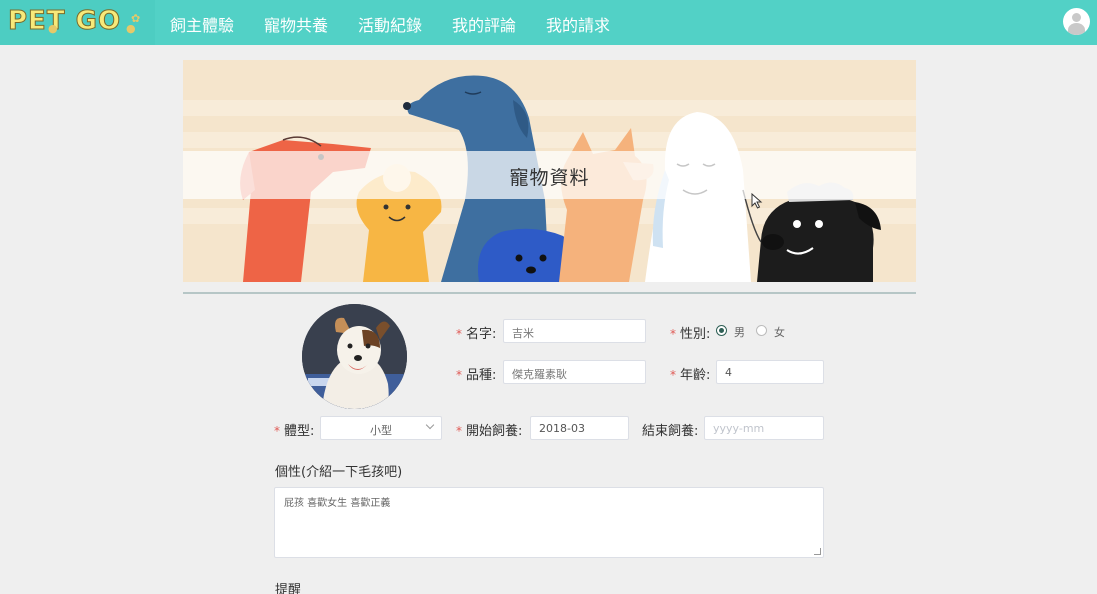 The image size is (1097, 594). What do you see at coordinates (296, 24) in the screenshot?
I see `nav-pet-sharing: 寵物共養` at bounding box center [296, 24].